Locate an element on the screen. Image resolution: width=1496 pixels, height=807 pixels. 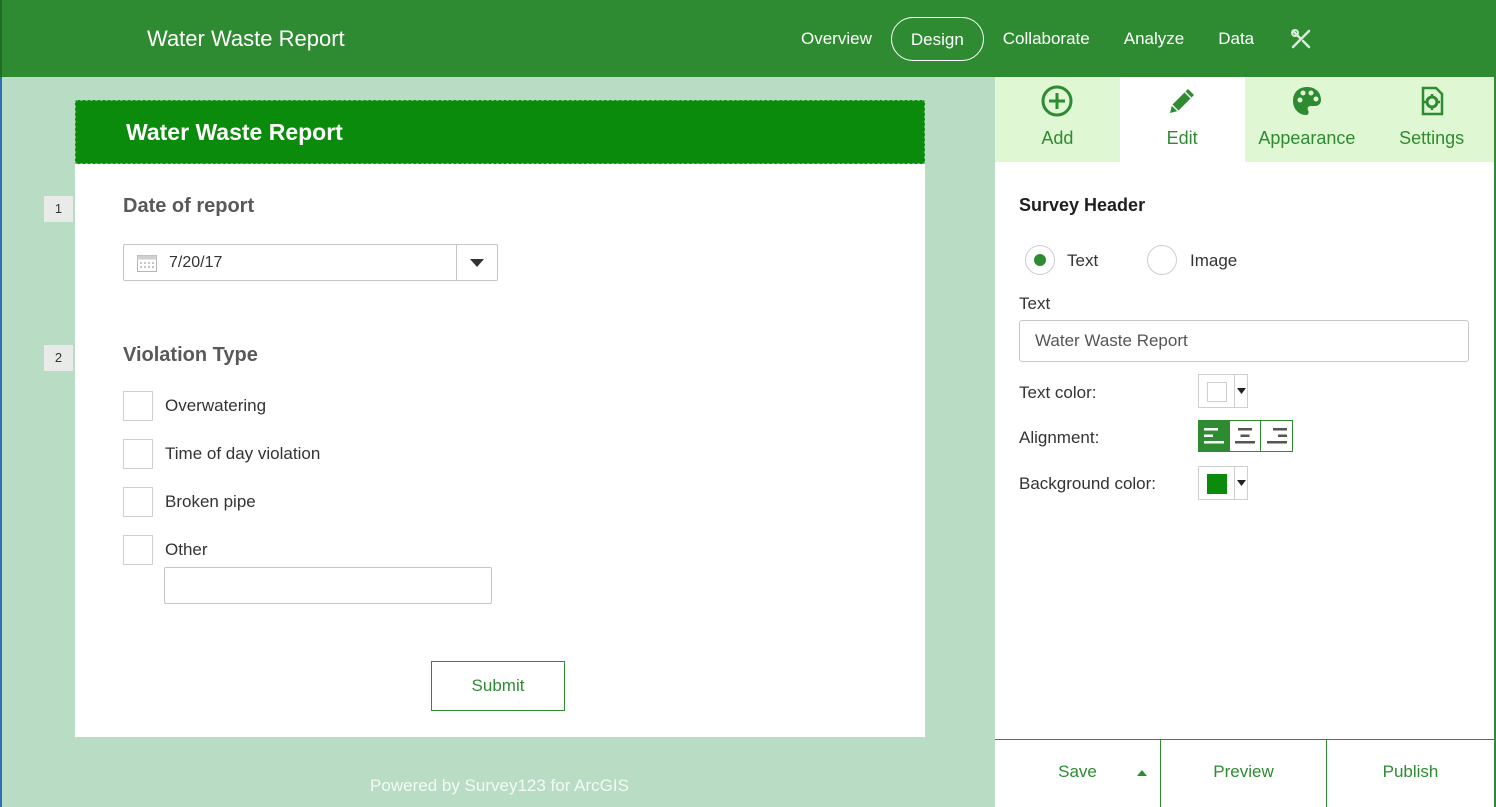
tab-edit: Edit is located at coordinates (1182, 119).